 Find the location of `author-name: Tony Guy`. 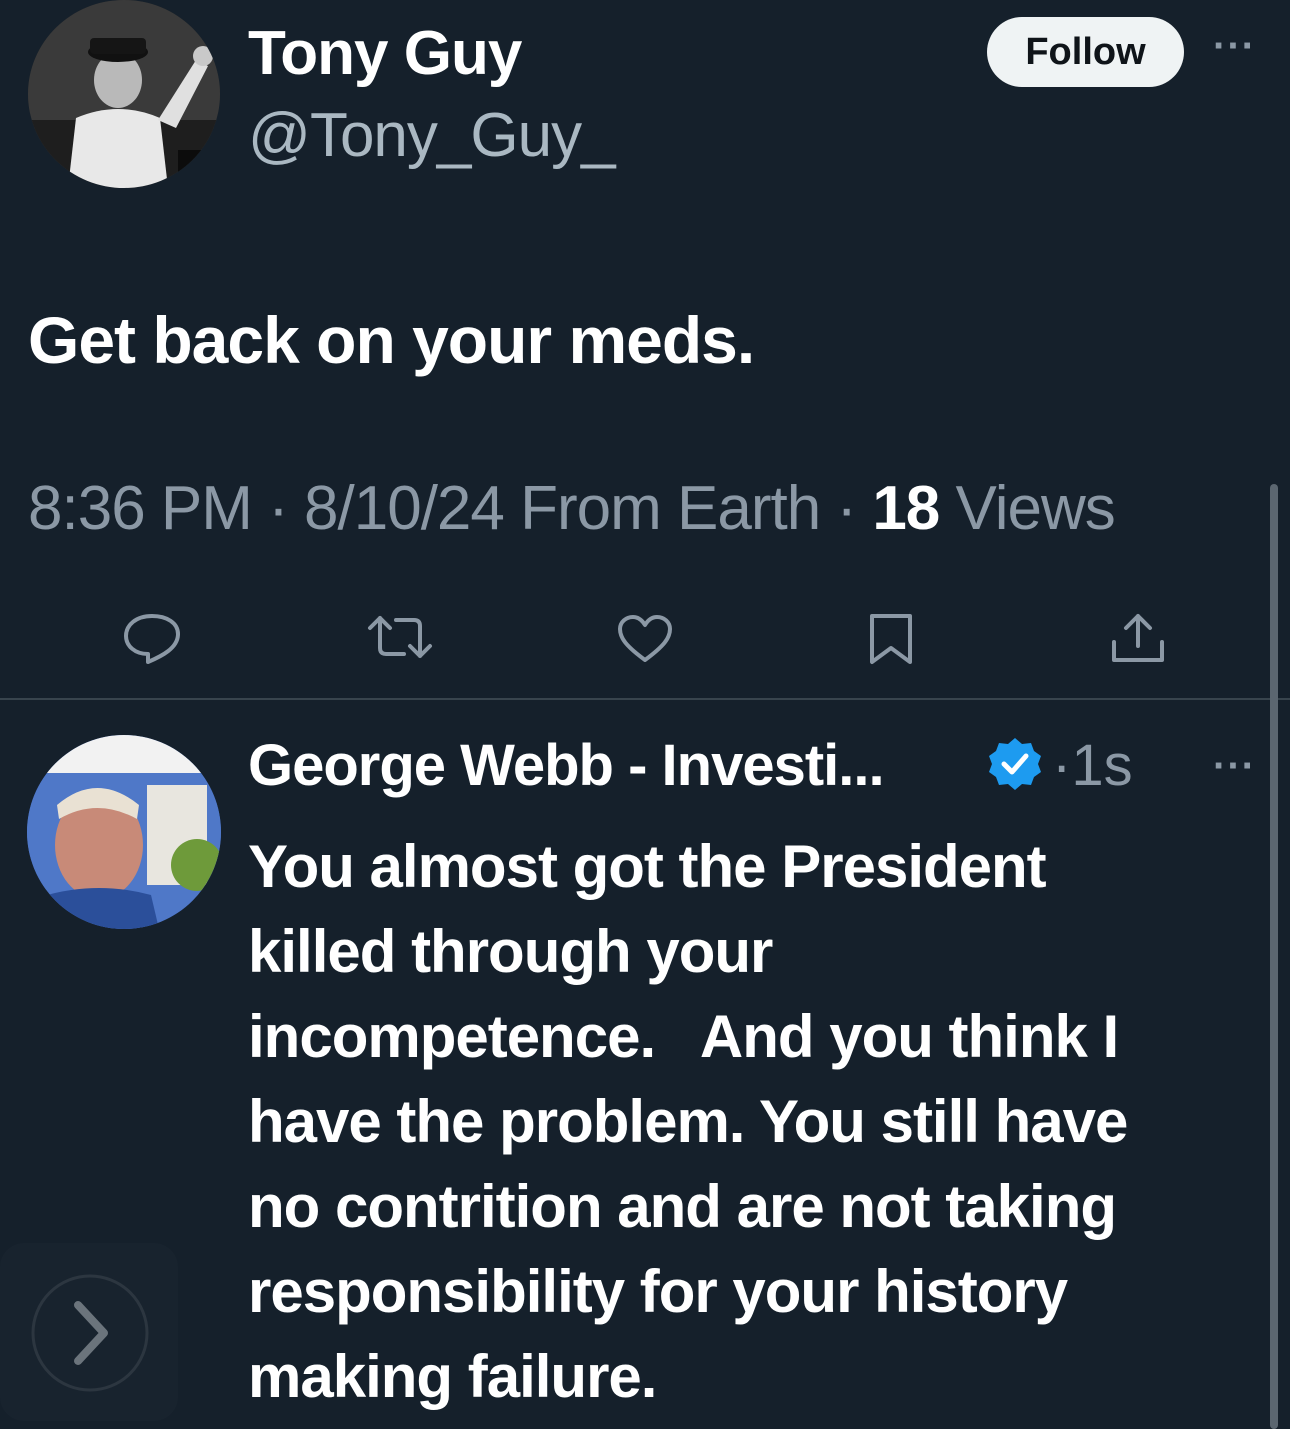

author-name: Tony Guy is located at coordinates (385, 53).